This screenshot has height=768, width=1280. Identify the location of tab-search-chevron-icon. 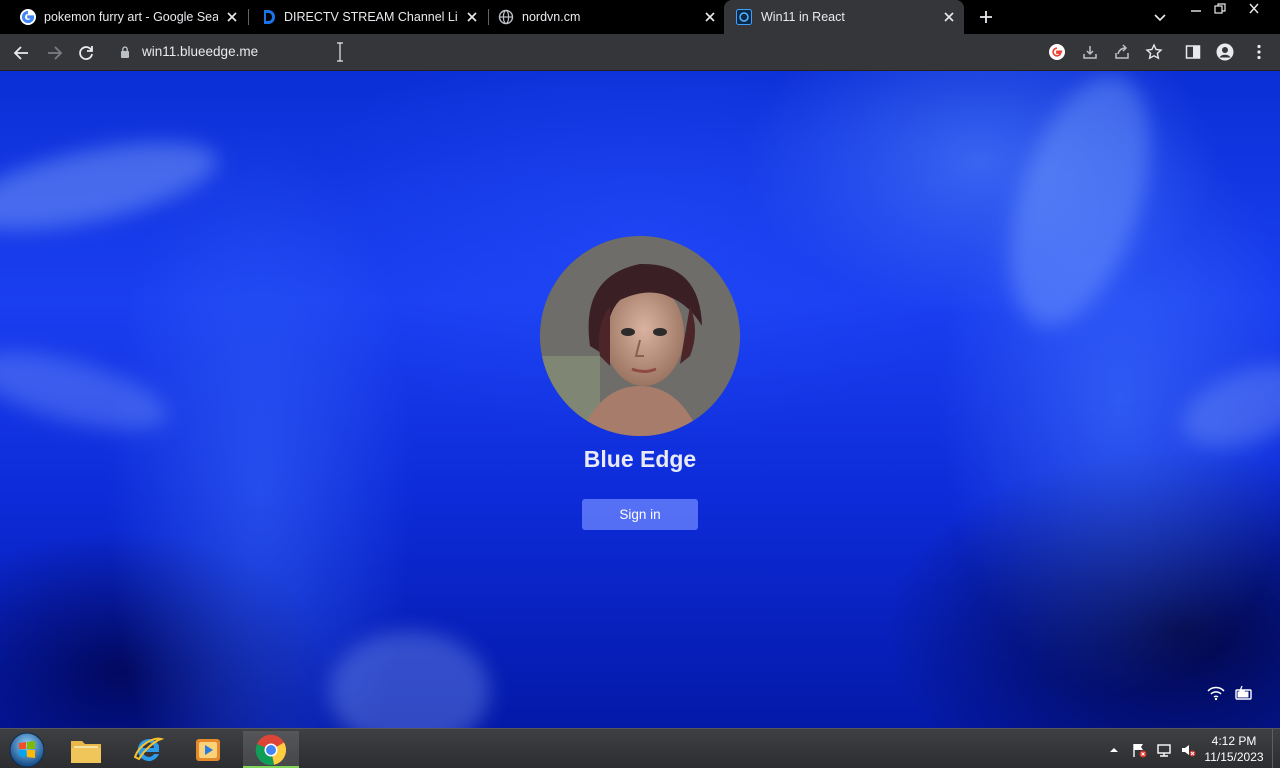
(1160, 17).